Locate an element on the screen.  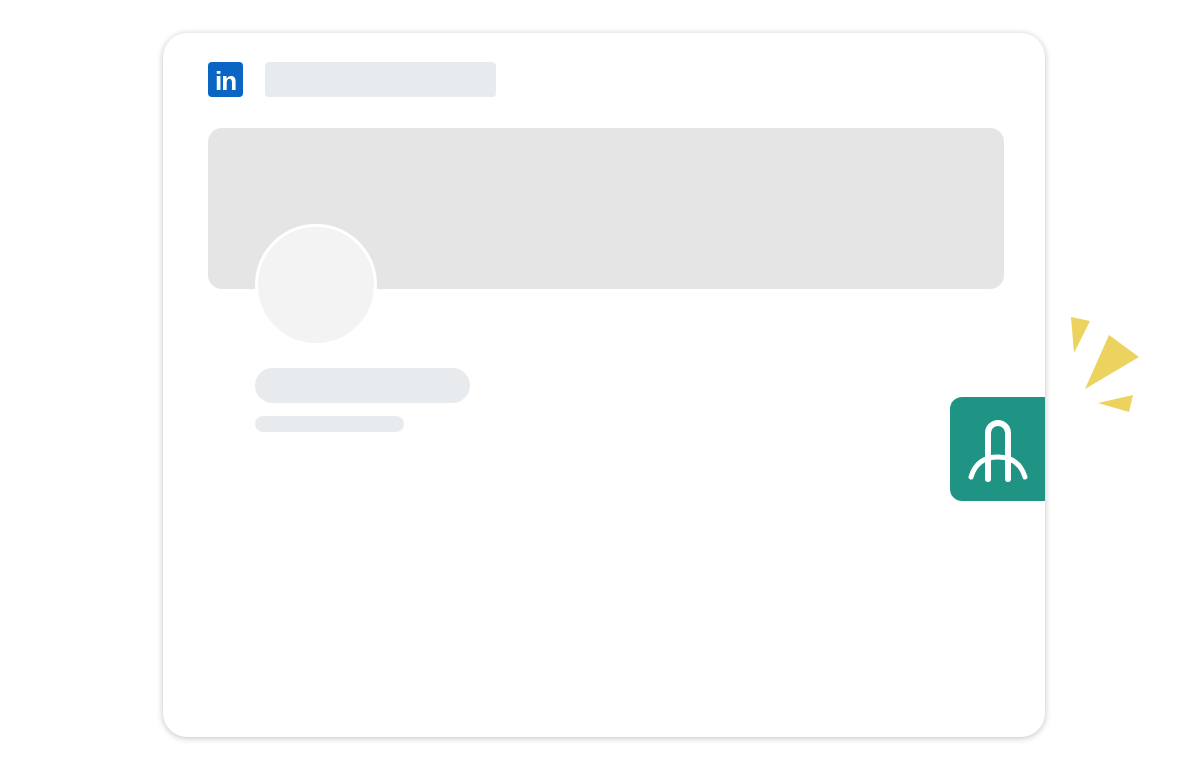
logo: in is located at coordinates (225, 79).